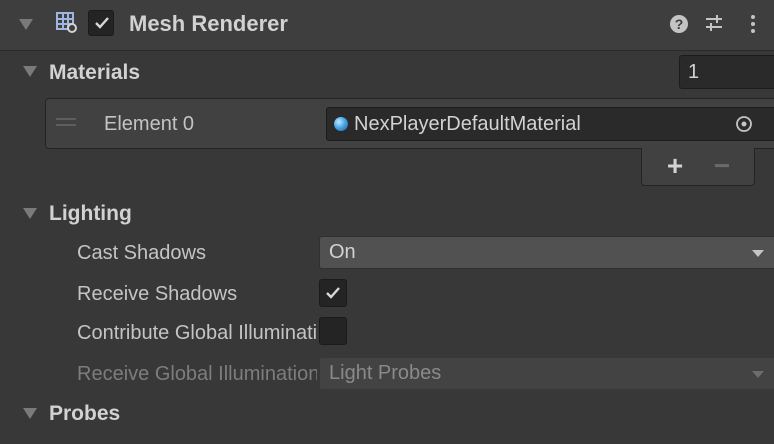  Describe the element at coordinates (26, 24) in the screenshot. I see `foldout-arrow-icon` at that location.